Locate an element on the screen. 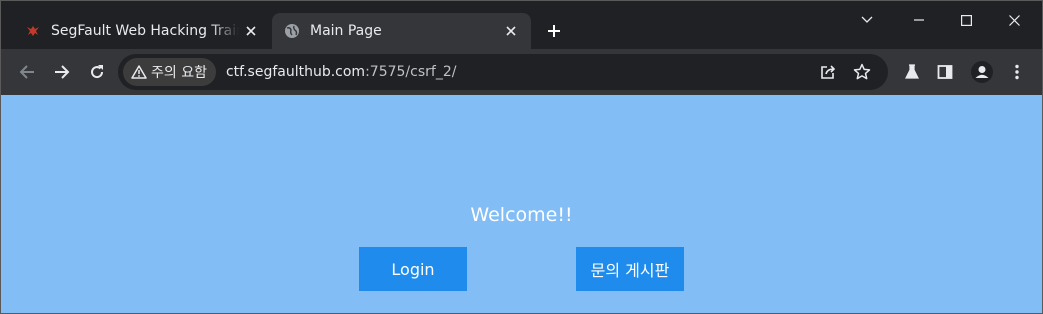 The height and width of the screenshot is (314, 1043). tab-main-page: Main Page is located at coordinates (401, 31).